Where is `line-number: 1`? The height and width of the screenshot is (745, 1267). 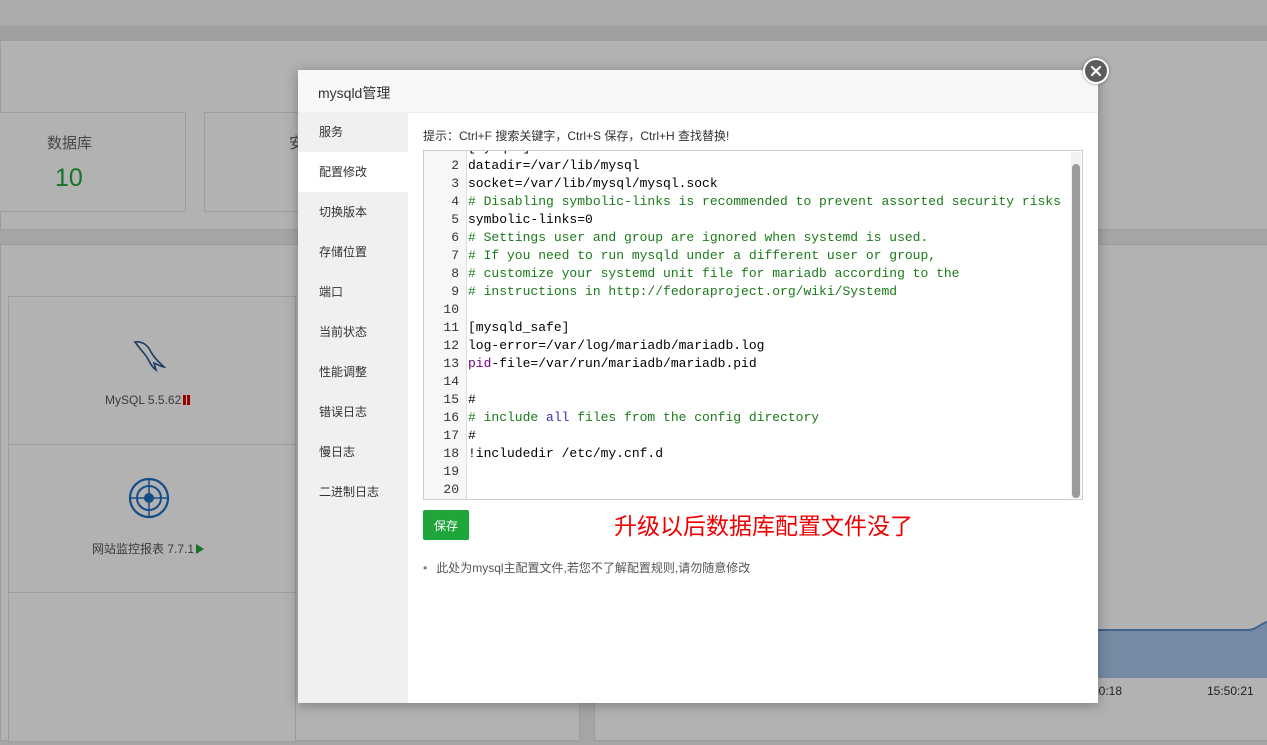 line-number: 1 is located at coordinates (441, 154).